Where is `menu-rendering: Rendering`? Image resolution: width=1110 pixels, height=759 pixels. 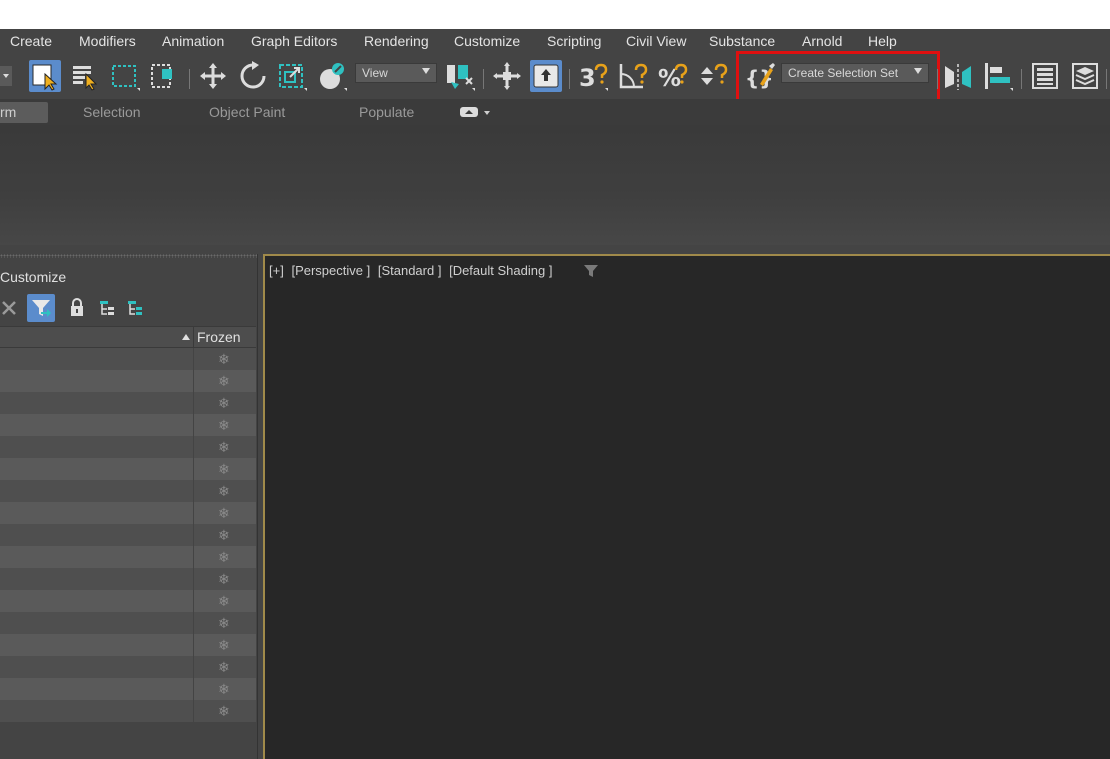
menu-rendering: Rendering is located at coordinates (396, 41).